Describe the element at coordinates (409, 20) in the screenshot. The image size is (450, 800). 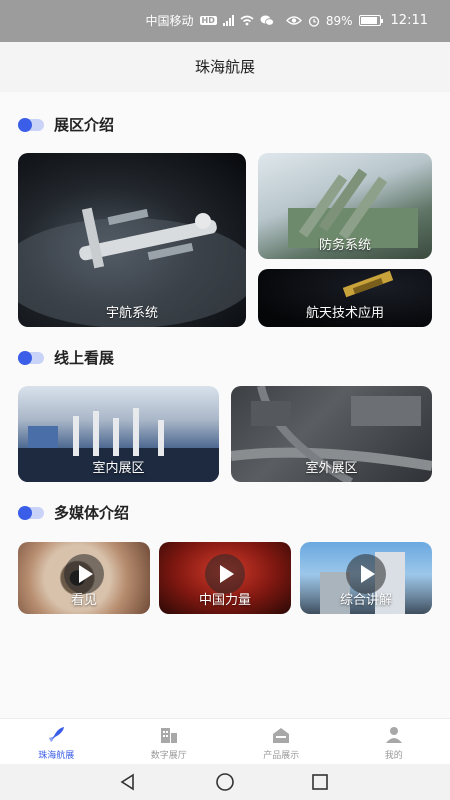
I see `status-time: 12:11` at that location.